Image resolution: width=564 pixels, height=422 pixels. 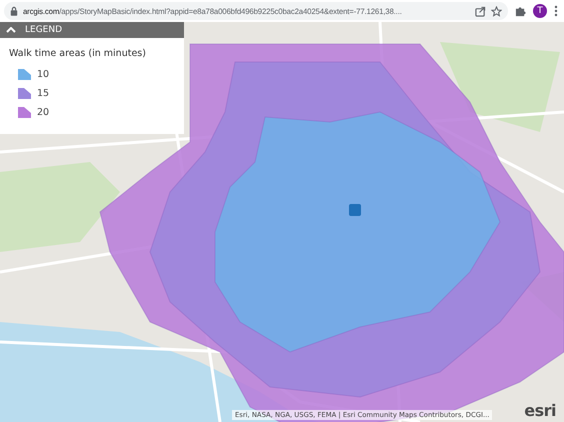 I want to click on menu-icon, so click(x=556, y=11).